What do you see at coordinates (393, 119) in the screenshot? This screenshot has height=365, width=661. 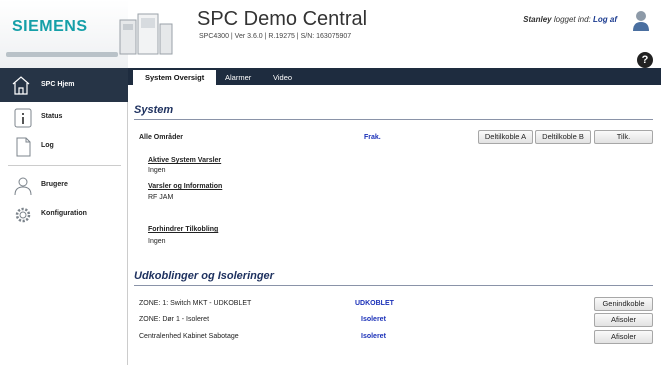 I see `system-section-rule` at bounding box center [393, 119].